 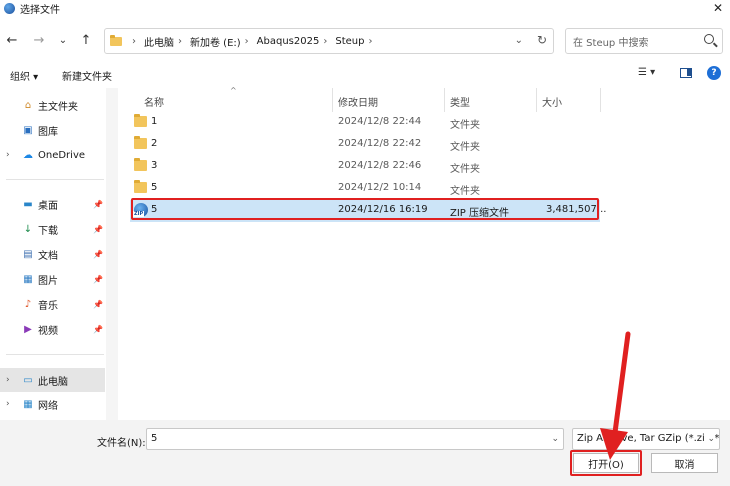 I want to click on breadcrumb-item: Steup, so click(x=349, y=41).